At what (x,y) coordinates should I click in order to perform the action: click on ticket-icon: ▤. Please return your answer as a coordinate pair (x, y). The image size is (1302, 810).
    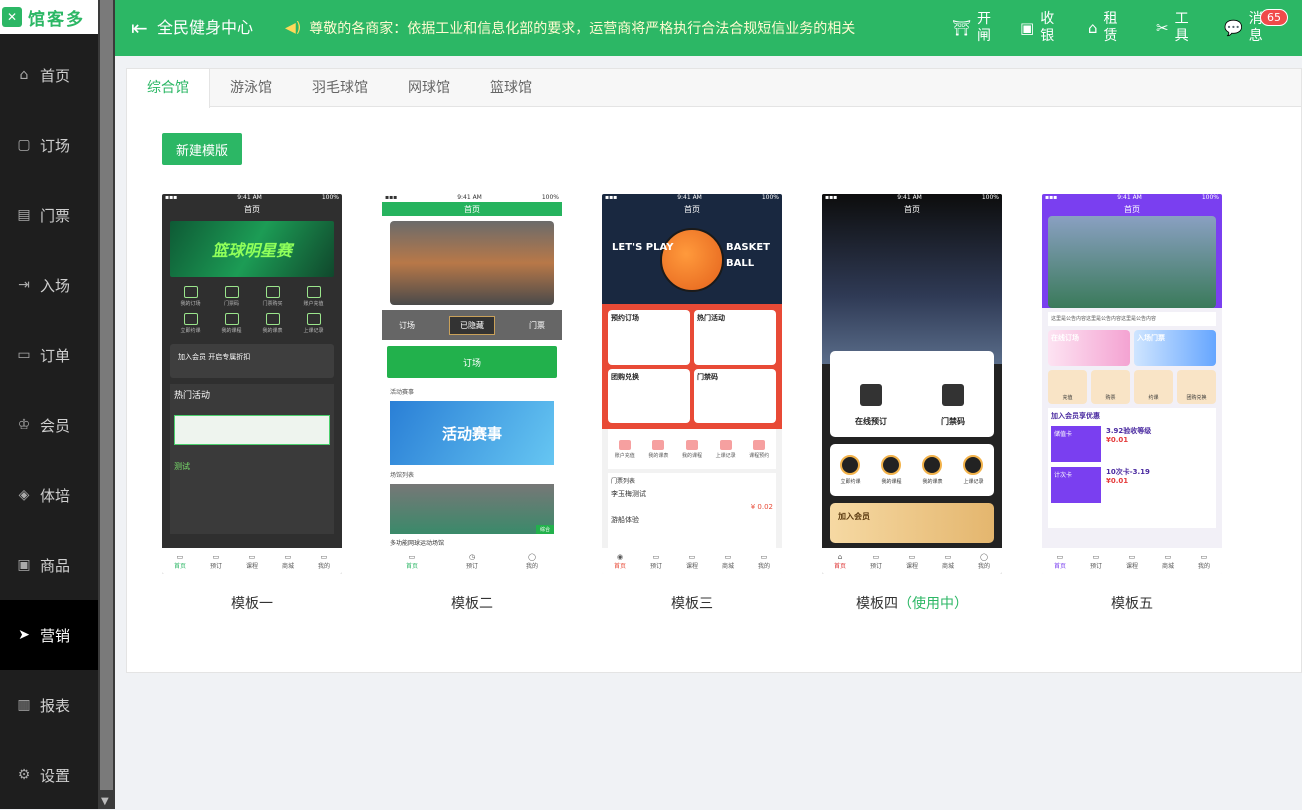
    Looking at the image, I should click on (24, 215).